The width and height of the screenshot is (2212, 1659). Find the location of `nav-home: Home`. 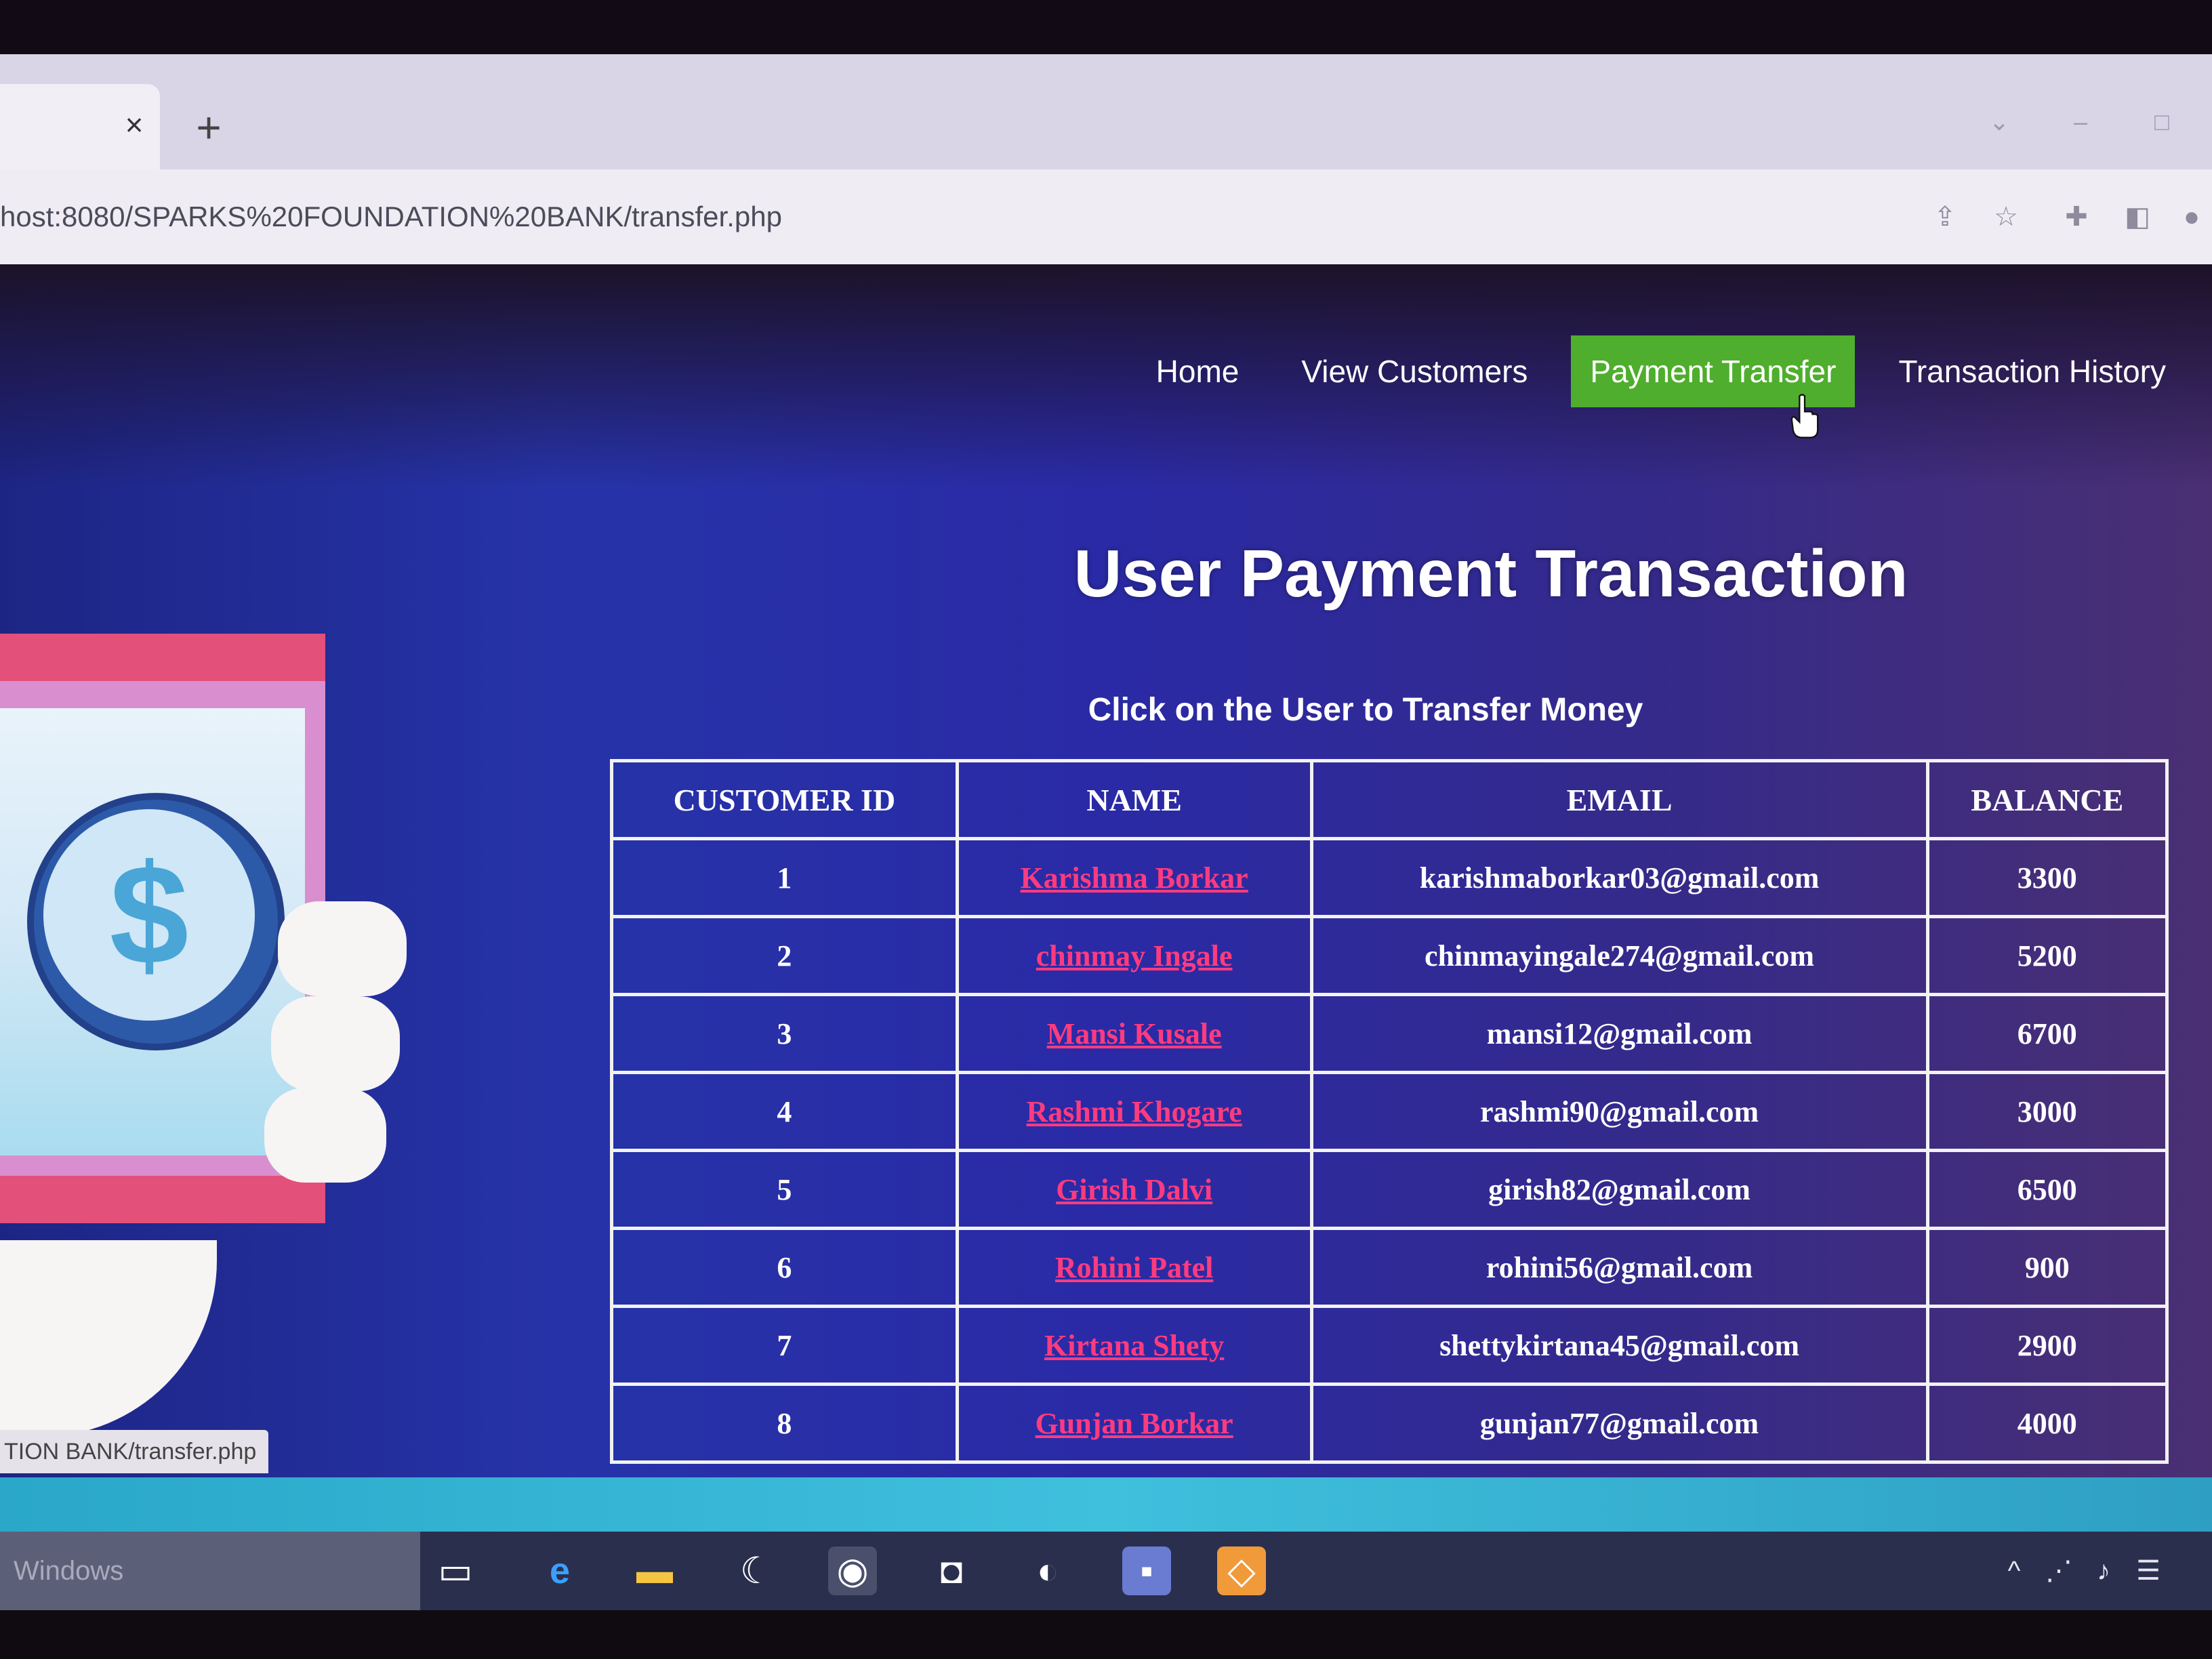

nav-home: Home is located at coordinates (1197, 371).